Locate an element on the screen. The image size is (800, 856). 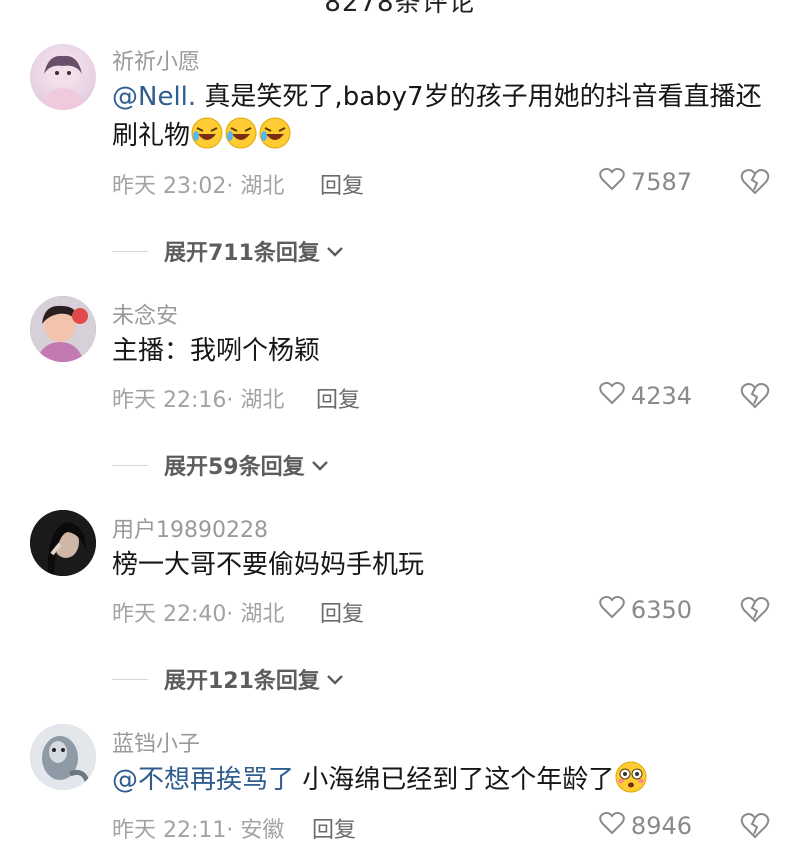
username: 用户19890228 is located at coordinates (190, 528).